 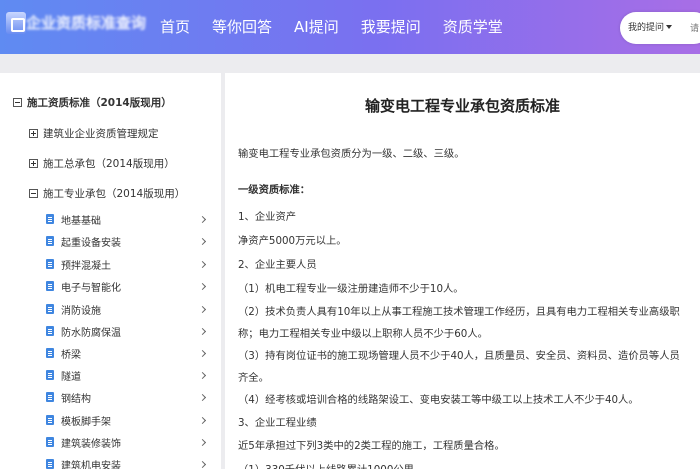 I want to click on tree-root: 施工资质标准（2014版现用）, so click(x=92, y=102).